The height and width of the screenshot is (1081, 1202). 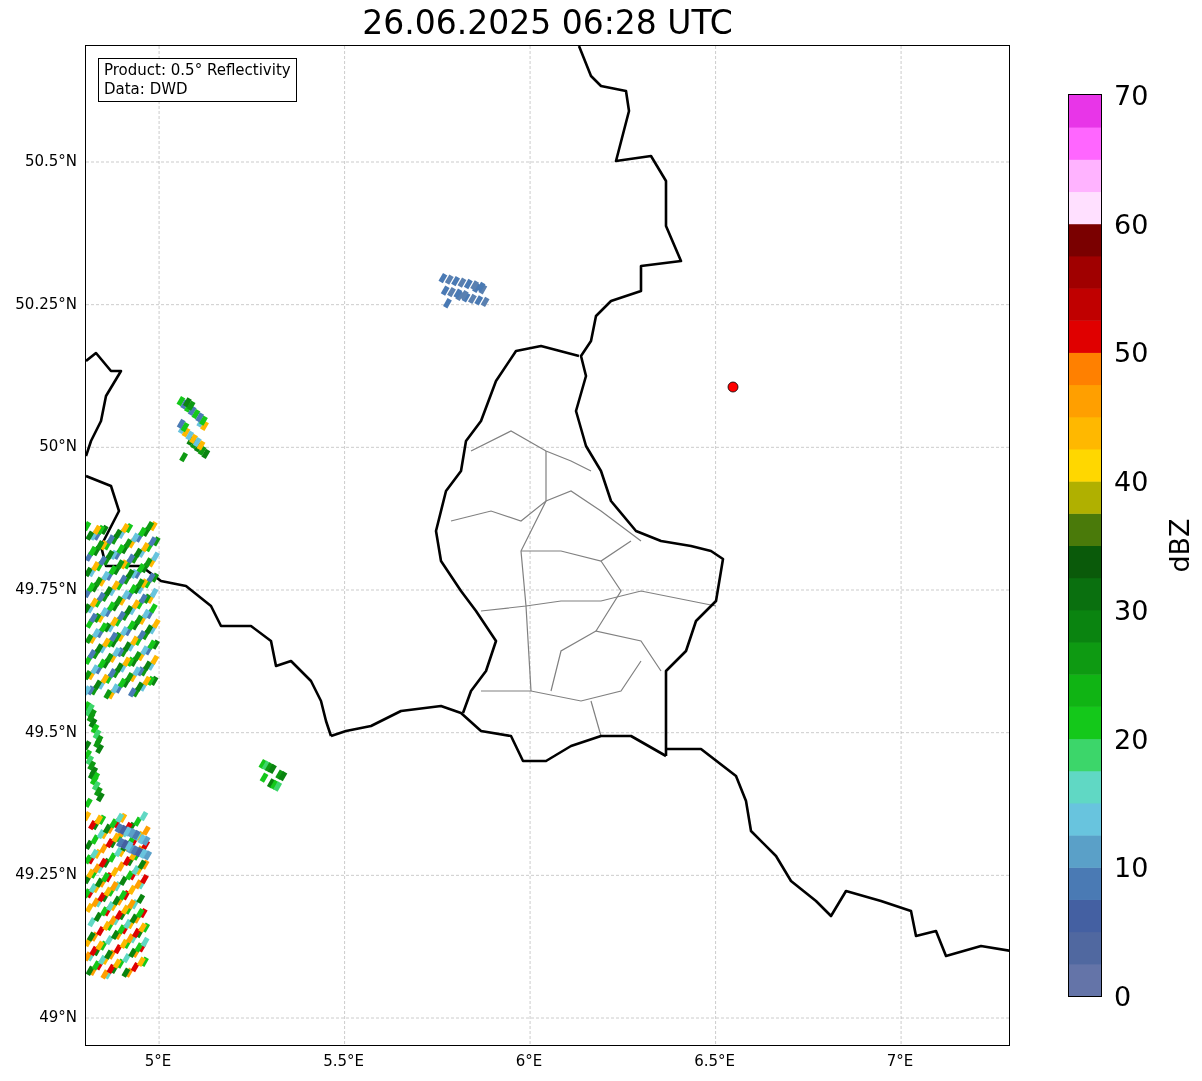 I want to click on latitude-label: 49.25°N, so click(x=46, y=874).